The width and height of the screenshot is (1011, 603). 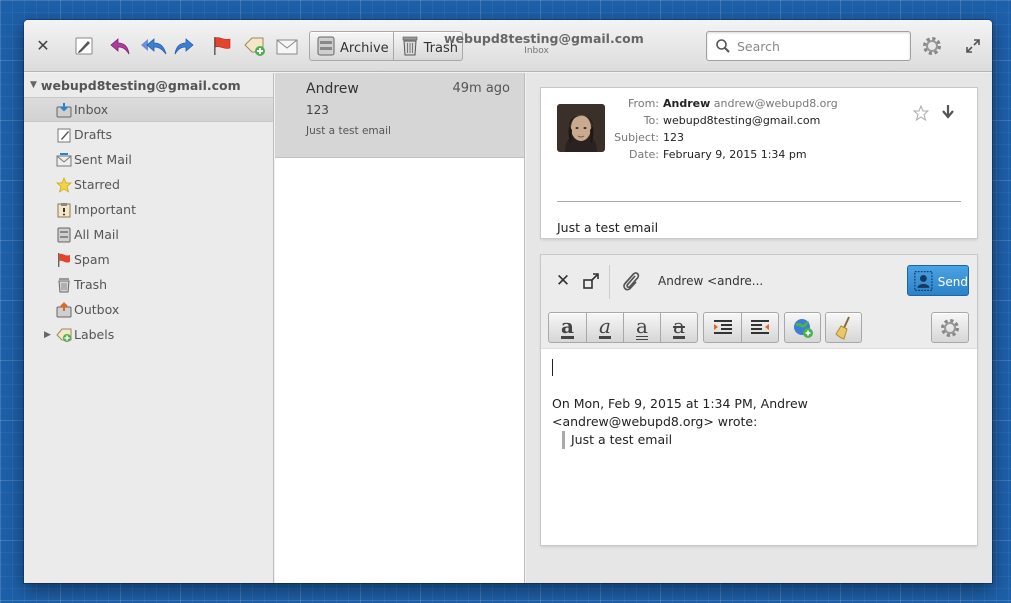 I want to click on search-placeholder: Search, so click(x=758, y=46).